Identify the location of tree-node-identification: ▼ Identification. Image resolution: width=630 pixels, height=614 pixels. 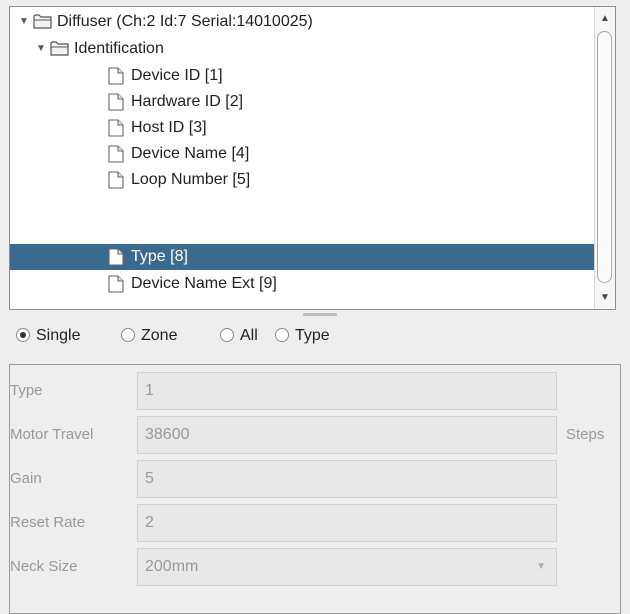
(302, 49).